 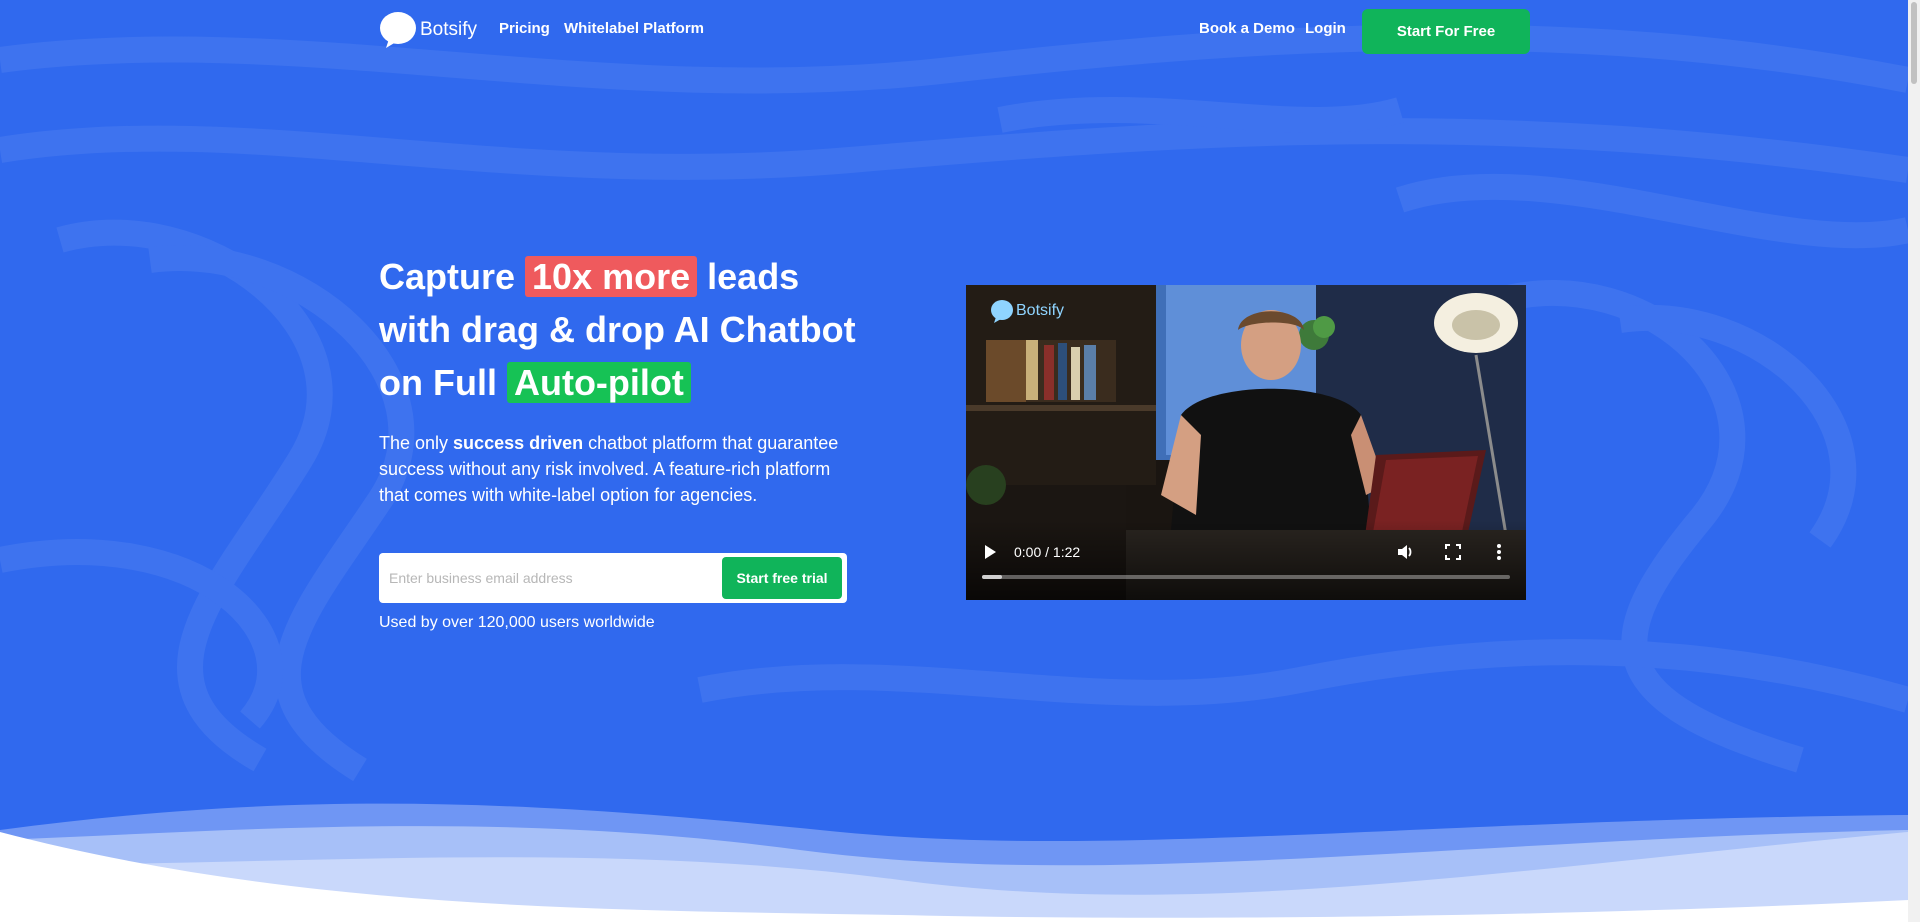 What do you see at coordinates (990, 552) in the screenshot?
I see `play-icon` at bounding box center [990, 552].